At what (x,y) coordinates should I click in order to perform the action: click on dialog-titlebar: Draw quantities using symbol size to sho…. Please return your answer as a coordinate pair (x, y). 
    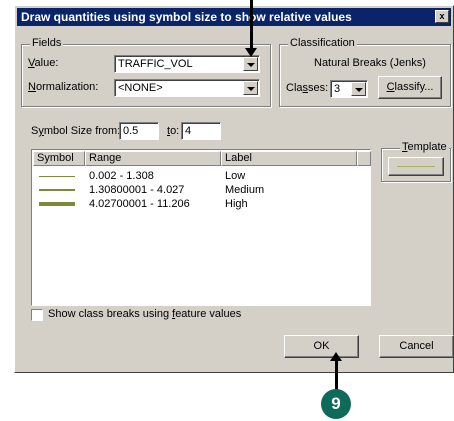
    Looking at the image, I should click on (234, 17).